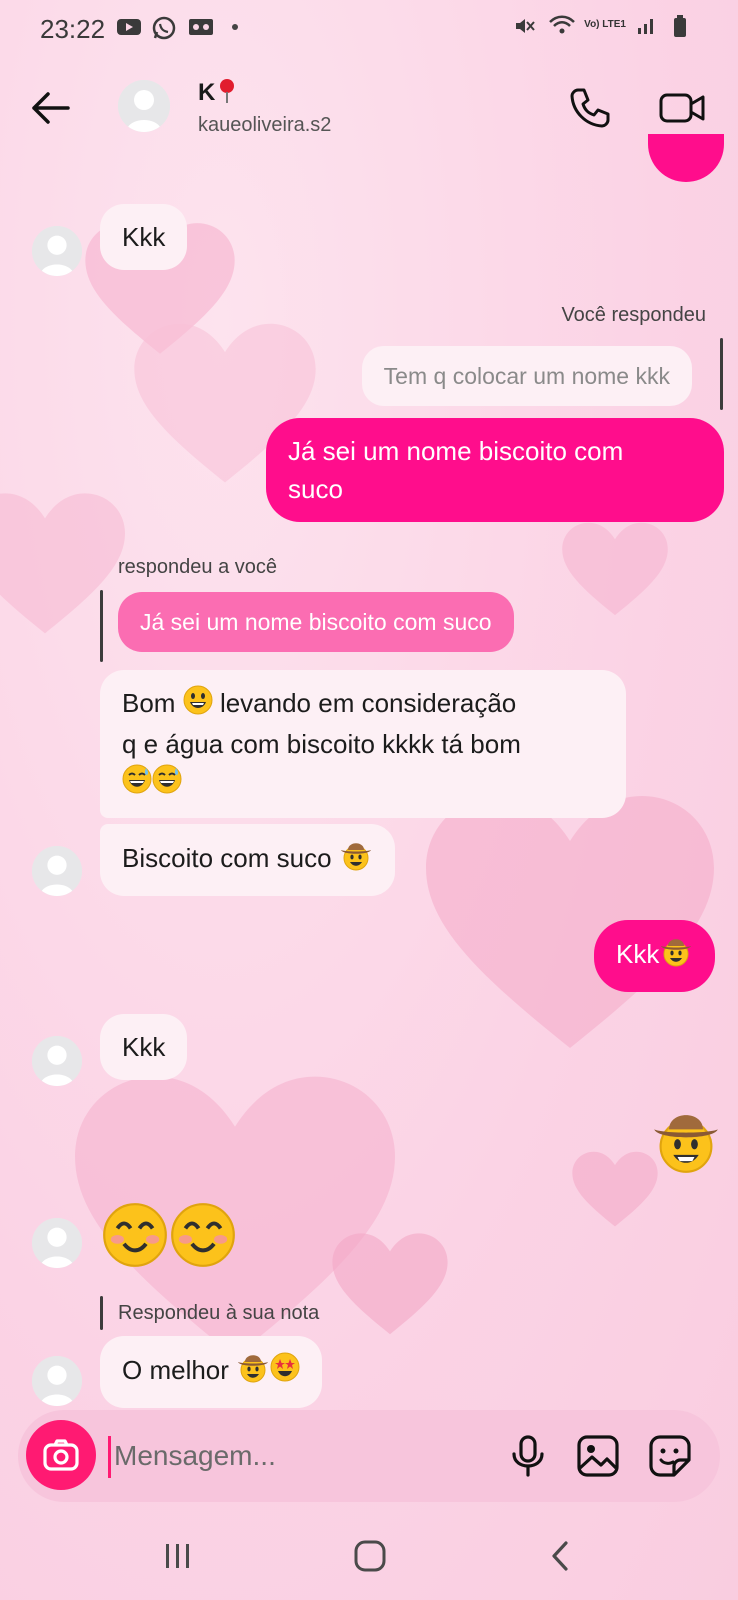  What do you see at coordinates (129, 27) in the screenshot?
I see `youtube-icon` at bounding box center [129, 27].